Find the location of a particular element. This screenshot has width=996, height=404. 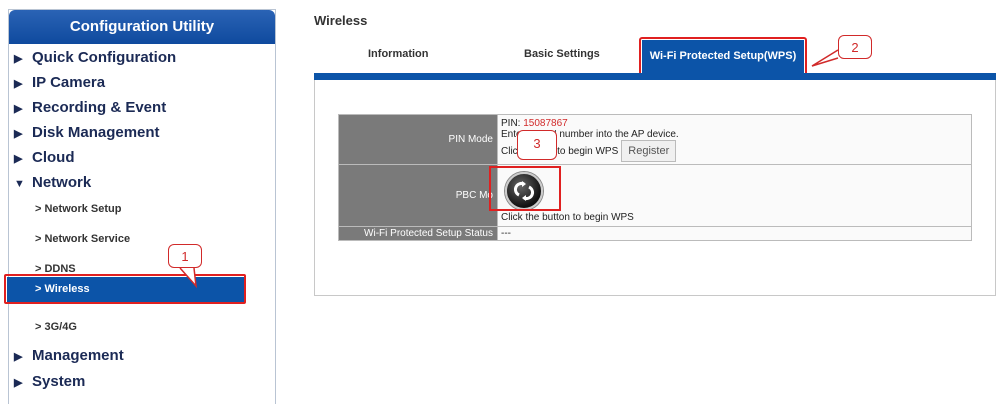

pin-line: PIN: 15087867 is located at coordinates (534, 123).